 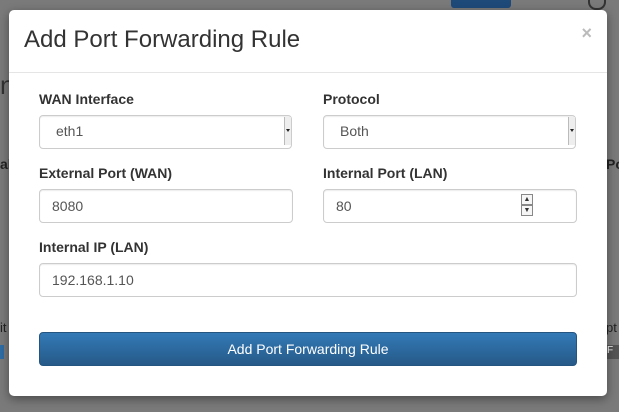 I want to click on protocol-label: Protocol, so click(x=351, y=99).